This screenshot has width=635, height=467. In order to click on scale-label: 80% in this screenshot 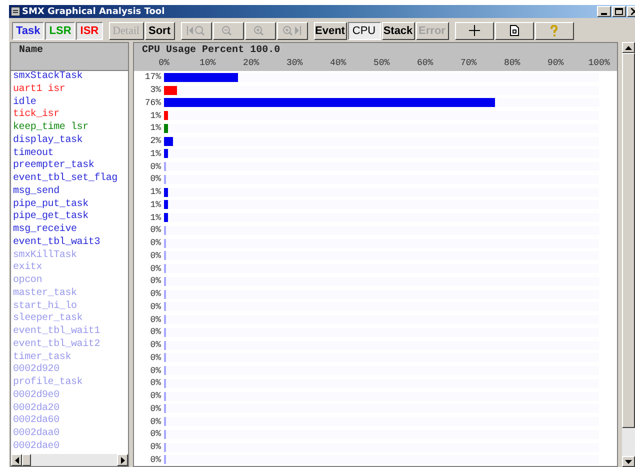, I will do `click(512, 63)`.